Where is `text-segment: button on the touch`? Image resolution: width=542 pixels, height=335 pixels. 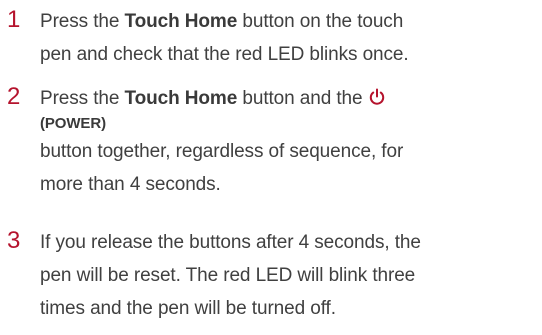 text-segment: button on the touch is located at coordinates (320, 21).